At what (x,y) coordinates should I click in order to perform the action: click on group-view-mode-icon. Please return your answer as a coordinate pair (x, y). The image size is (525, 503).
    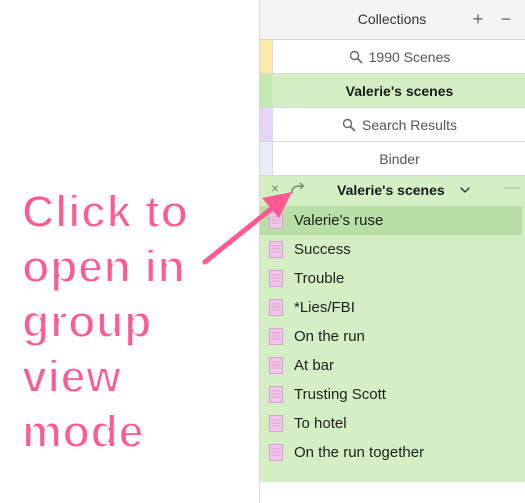
    Looking at the image, I should click on (298, 189).